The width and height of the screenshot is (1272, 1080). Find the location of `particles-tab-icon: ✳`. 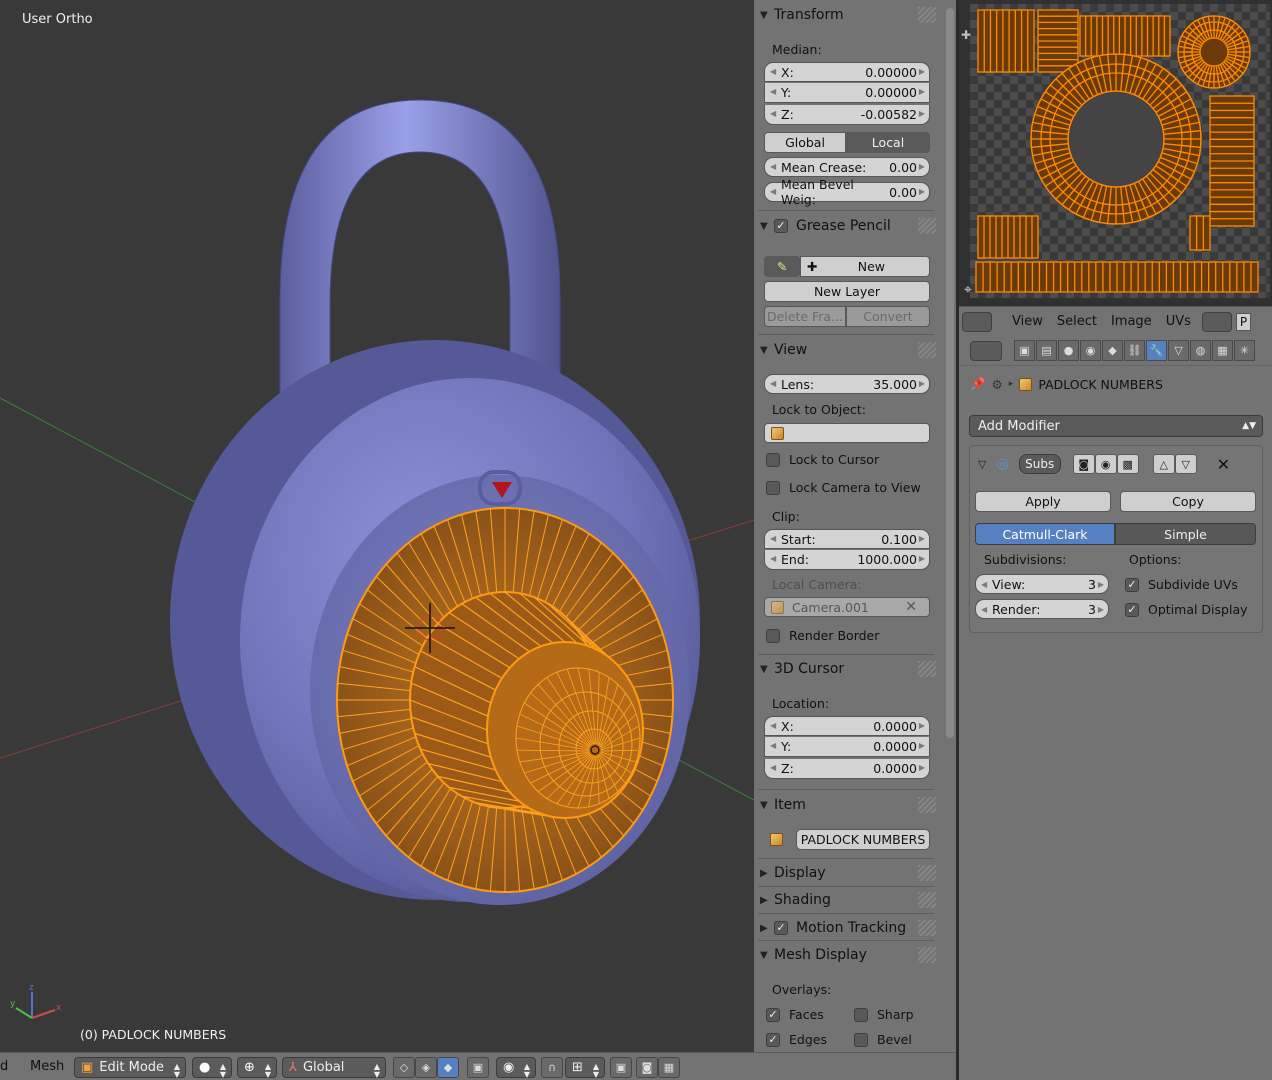

particles-tab-icon: ✳ is located at coordinates (1244, 350).